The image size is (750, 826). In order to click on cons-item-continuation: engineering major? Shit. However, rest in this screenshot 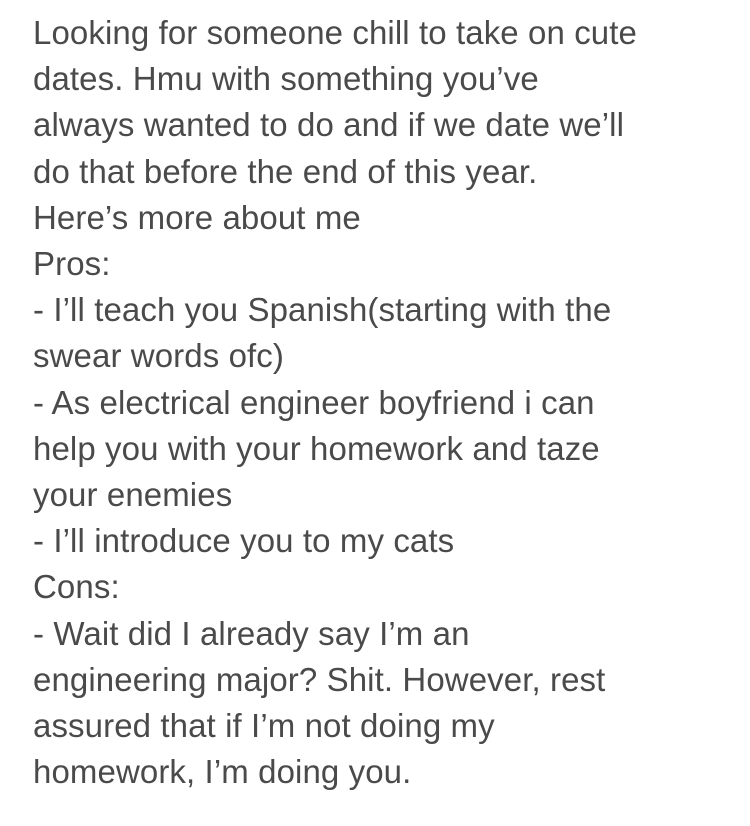, I will do `click(319, 679)`.